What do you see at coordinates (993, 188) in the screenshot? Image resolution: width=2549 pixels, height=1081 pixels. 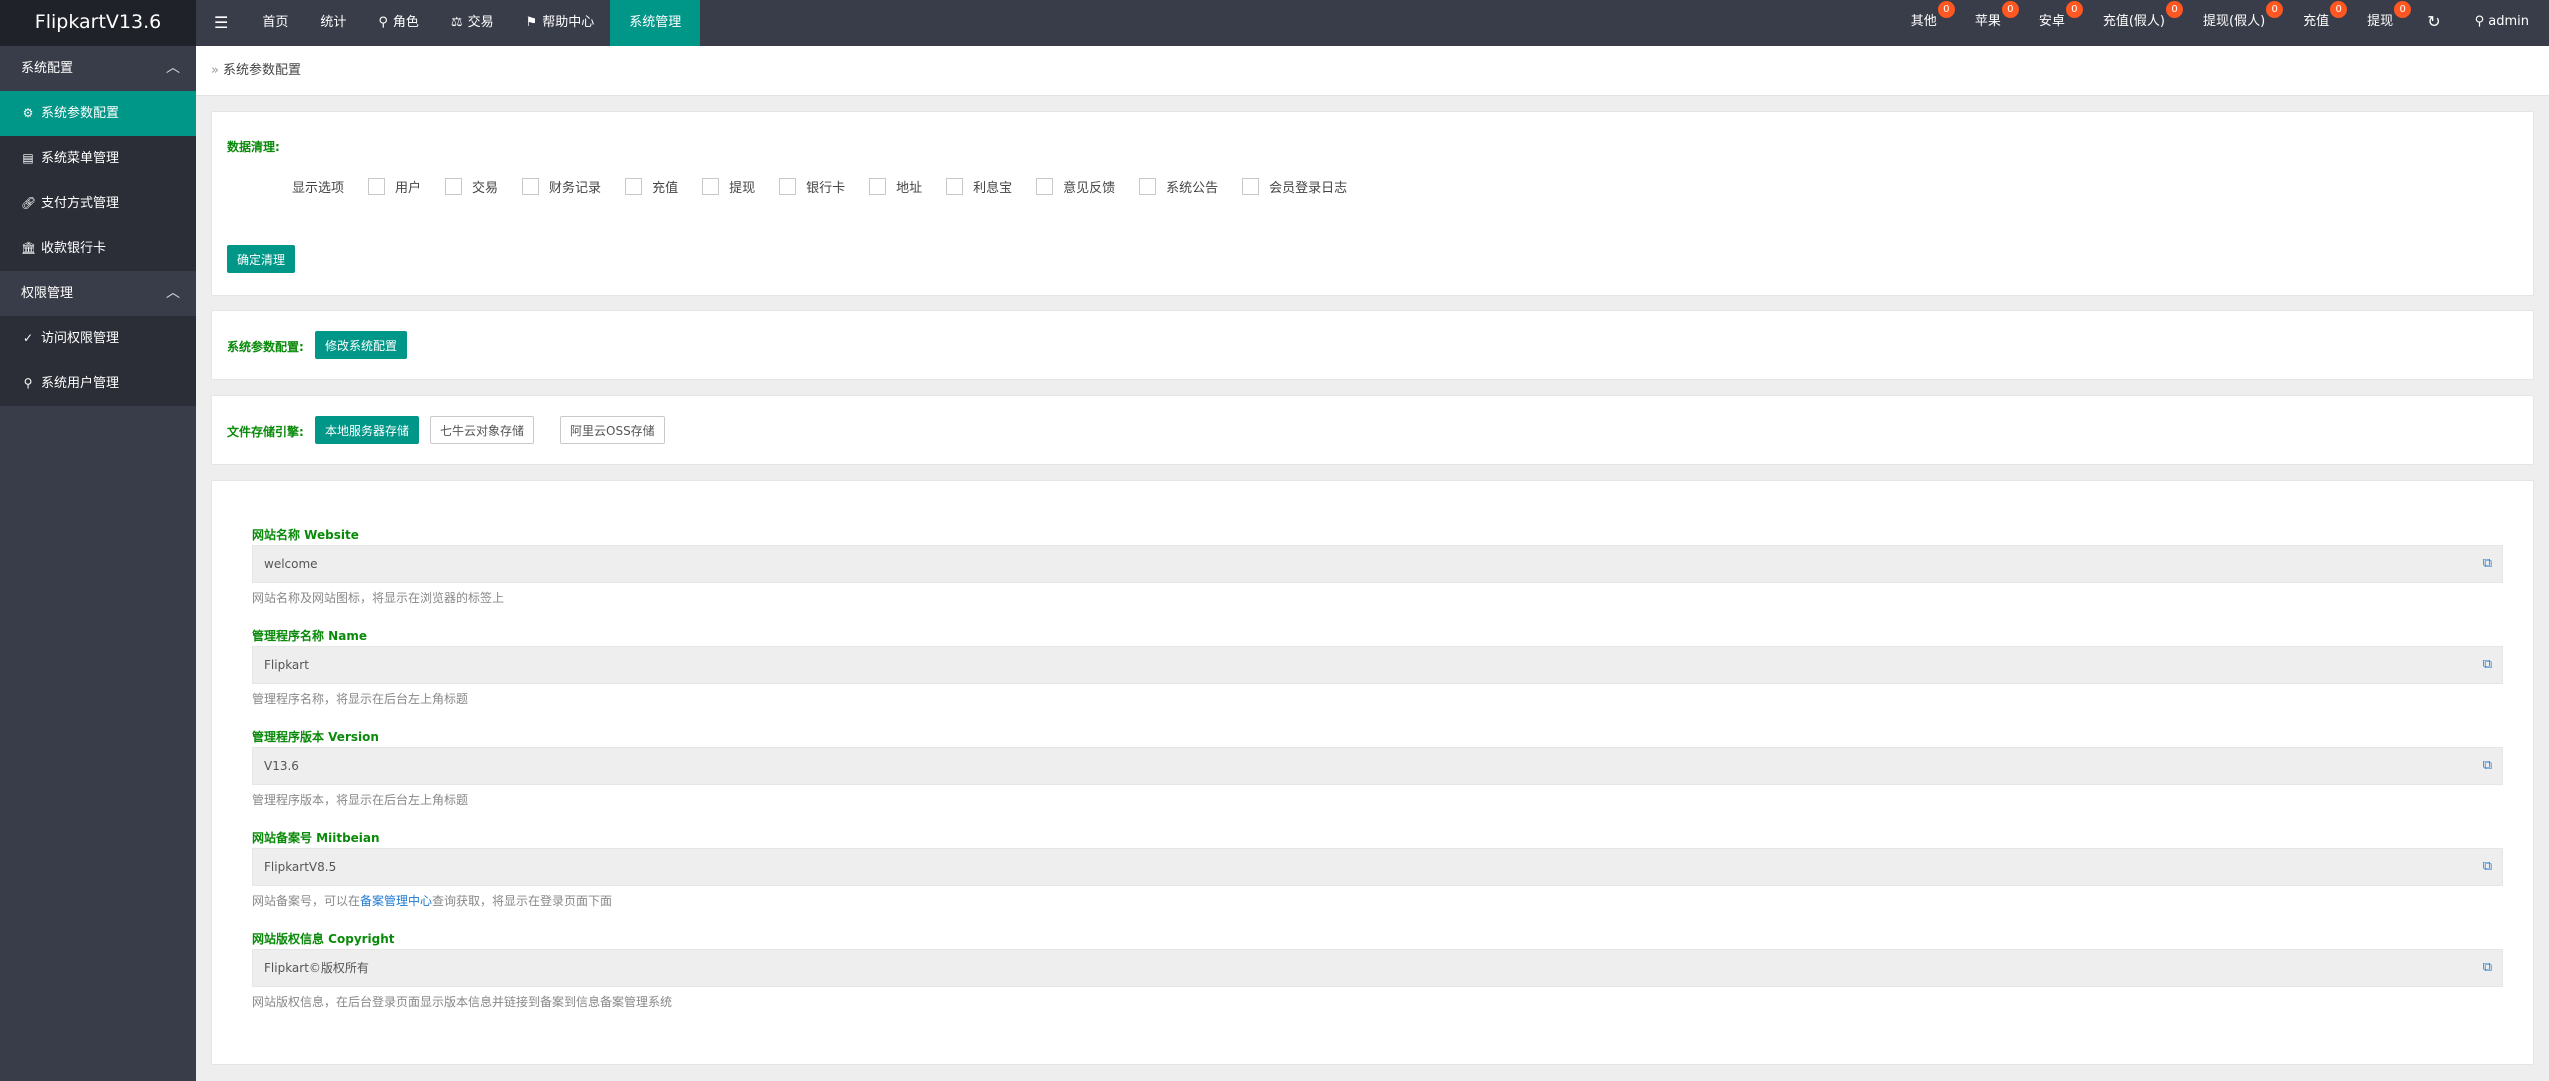 I see `checkbox-label: 利息宝` at bounding box center [993, 188].